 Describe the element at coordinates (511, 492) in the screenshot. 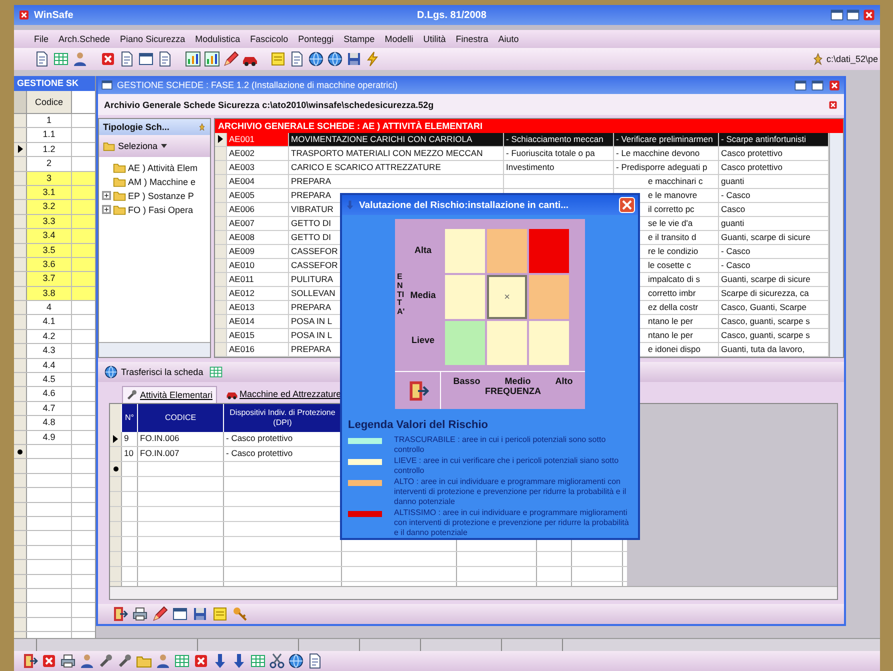

I see `legend-text: ALTO : aree in cui individuare e programmare miglioramenti con interventi di protezione e prevenzione per ridurre la probabilità e il danno potenziale` at that location.